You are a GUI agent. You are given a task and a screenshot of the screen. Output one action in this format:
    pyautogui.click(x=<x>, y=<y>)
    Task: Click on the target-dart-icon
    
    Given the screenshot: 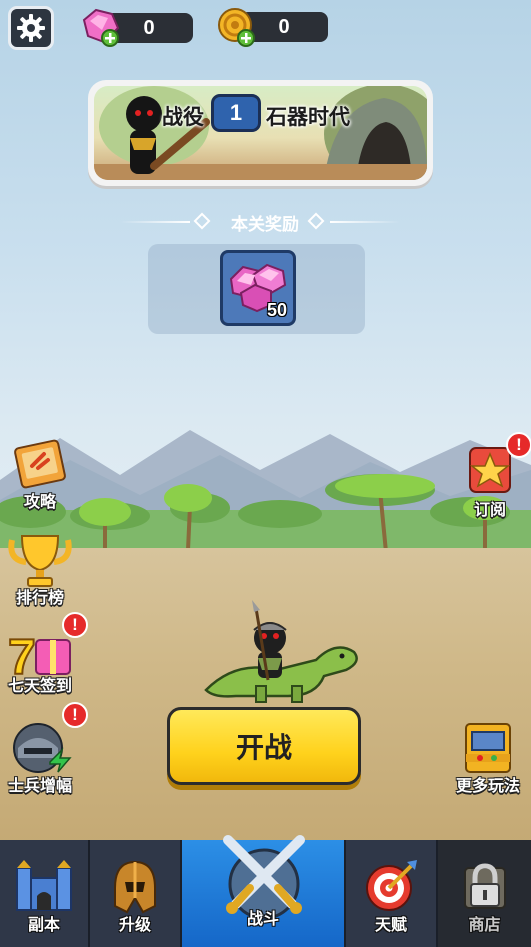 What is the action you would take?
    pyautogui.click(x=391, y=885)
    